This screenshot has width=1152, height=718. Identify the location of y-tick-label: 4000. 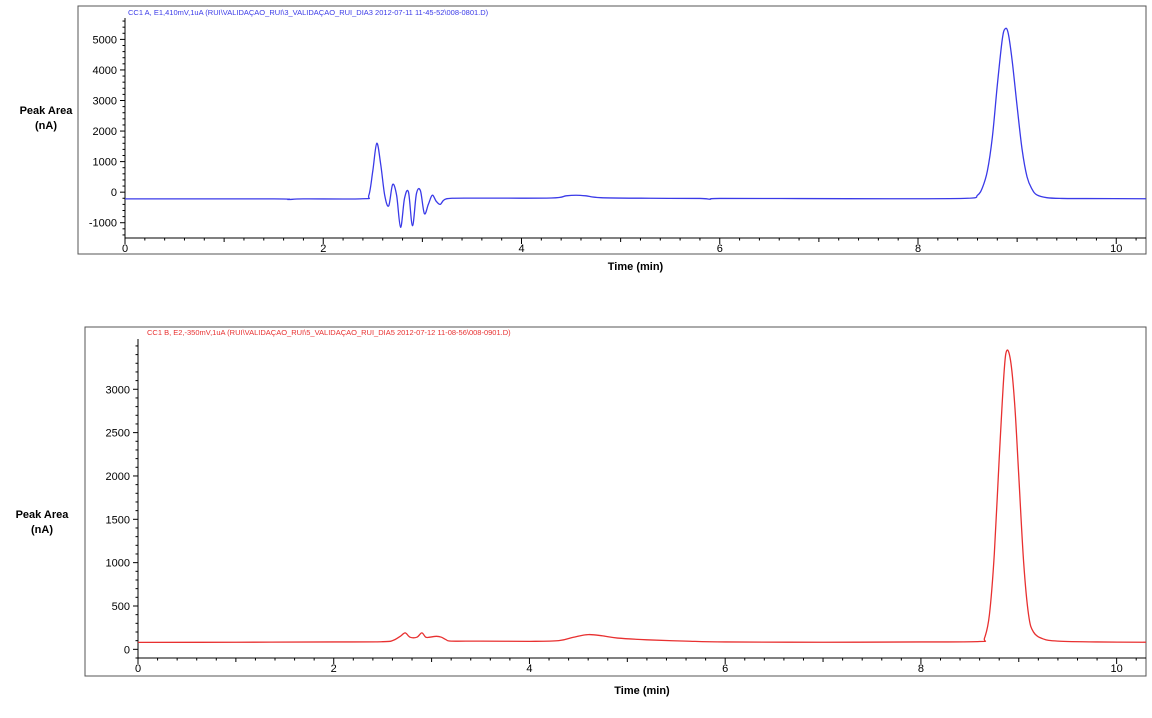
(105, 71).